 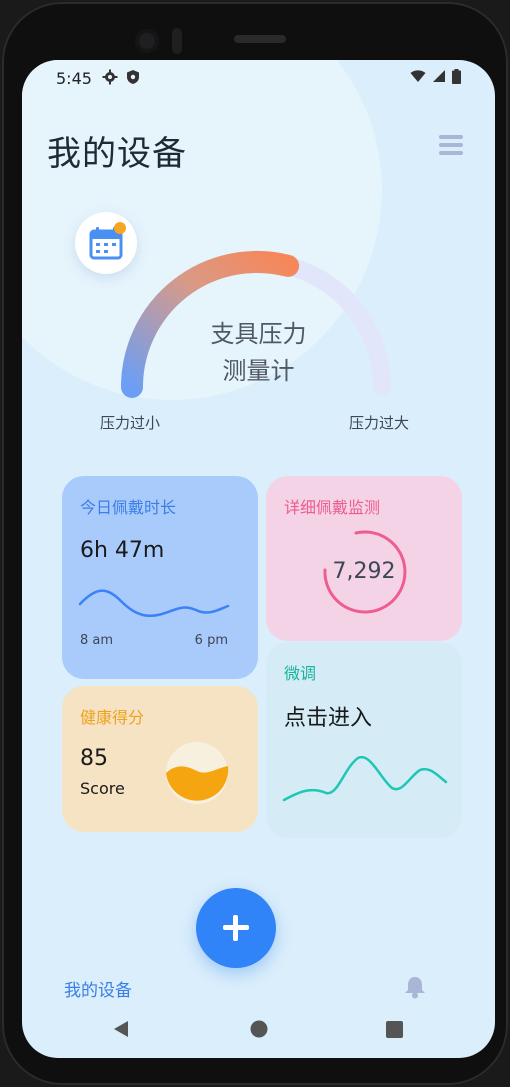 I want to click on fine-tune-card: 微调 点击进入, so click(x=364, y=740).